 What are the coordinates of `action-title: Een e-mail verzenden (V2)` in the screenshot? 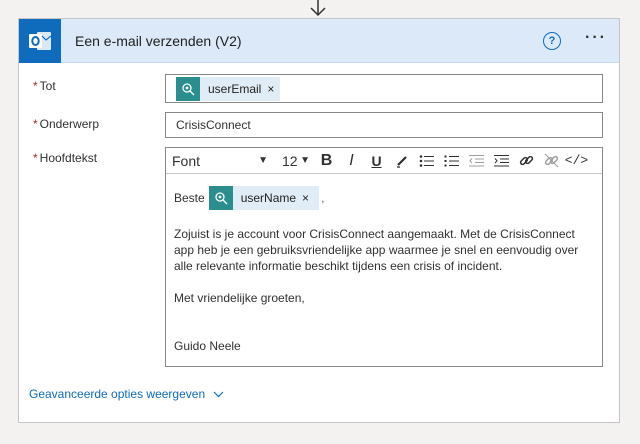 It's located at (158, 40).